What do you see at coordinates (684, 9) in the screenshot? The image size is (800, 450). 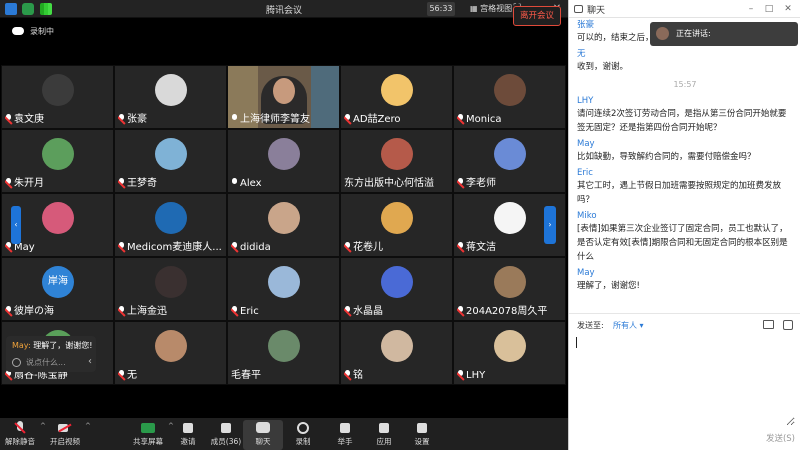 I see `chat-header: 聊天 – □ ✕` at bounding box center [684, 9].